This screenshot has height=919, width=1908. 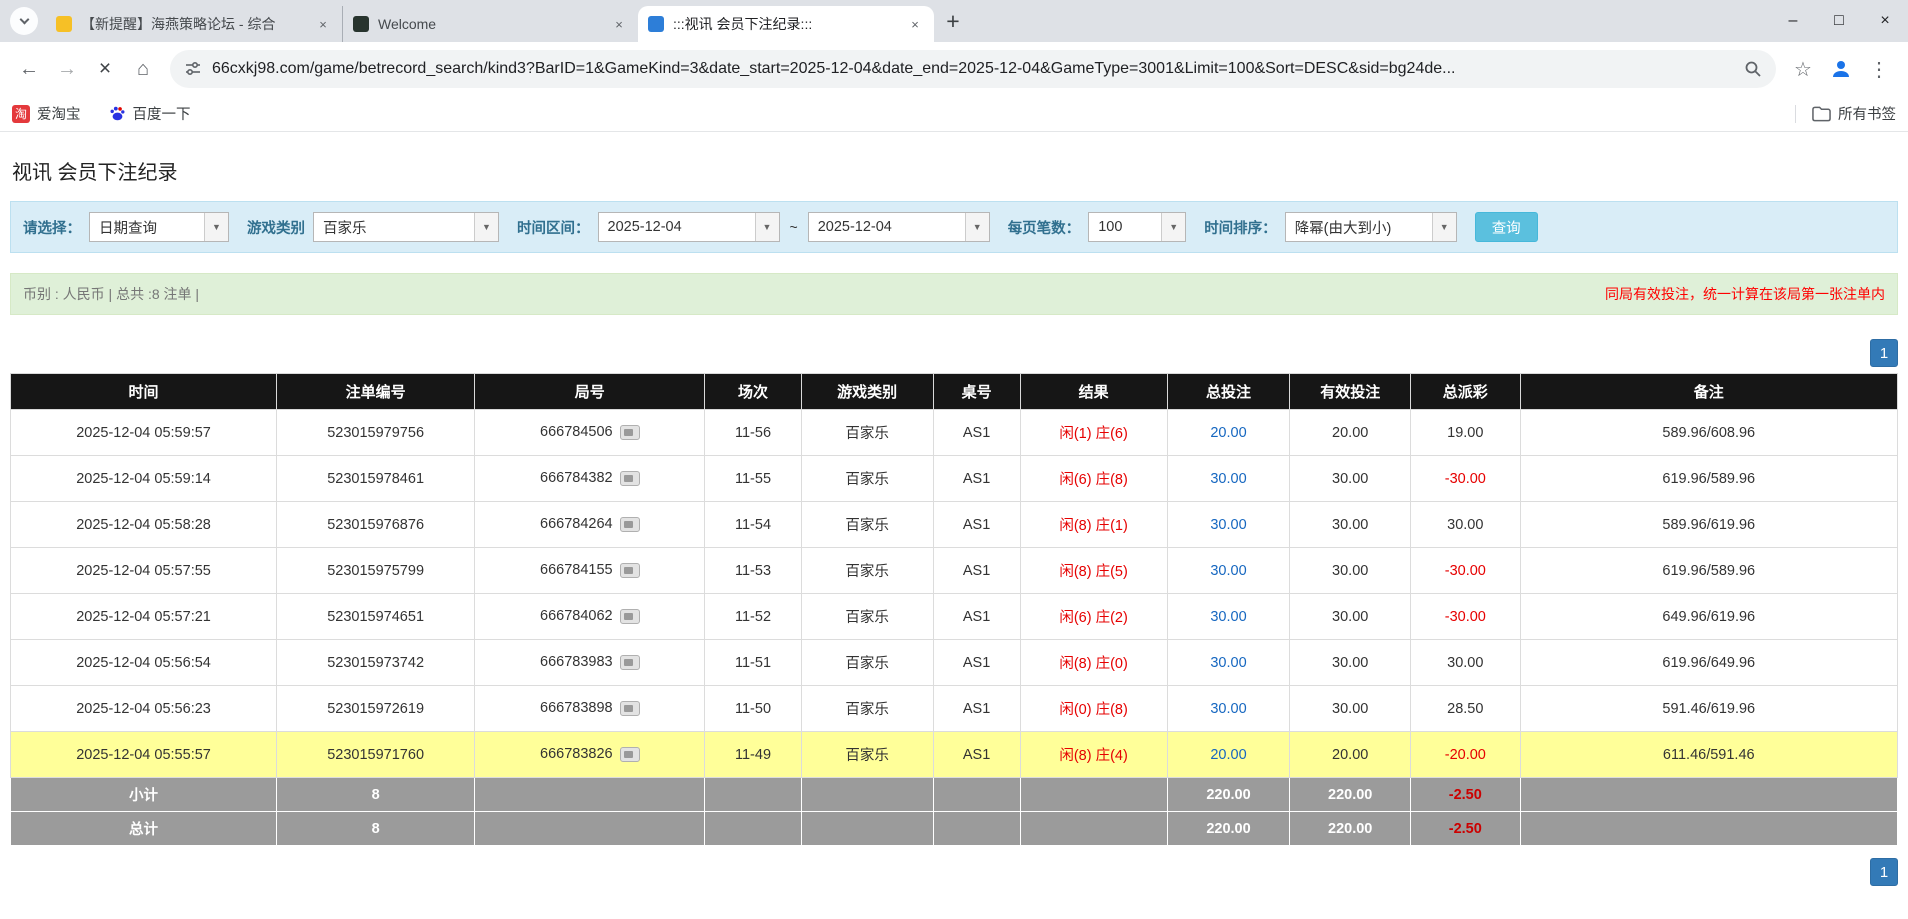 I want to click on tab-search-button, so click(x=24, y=21).